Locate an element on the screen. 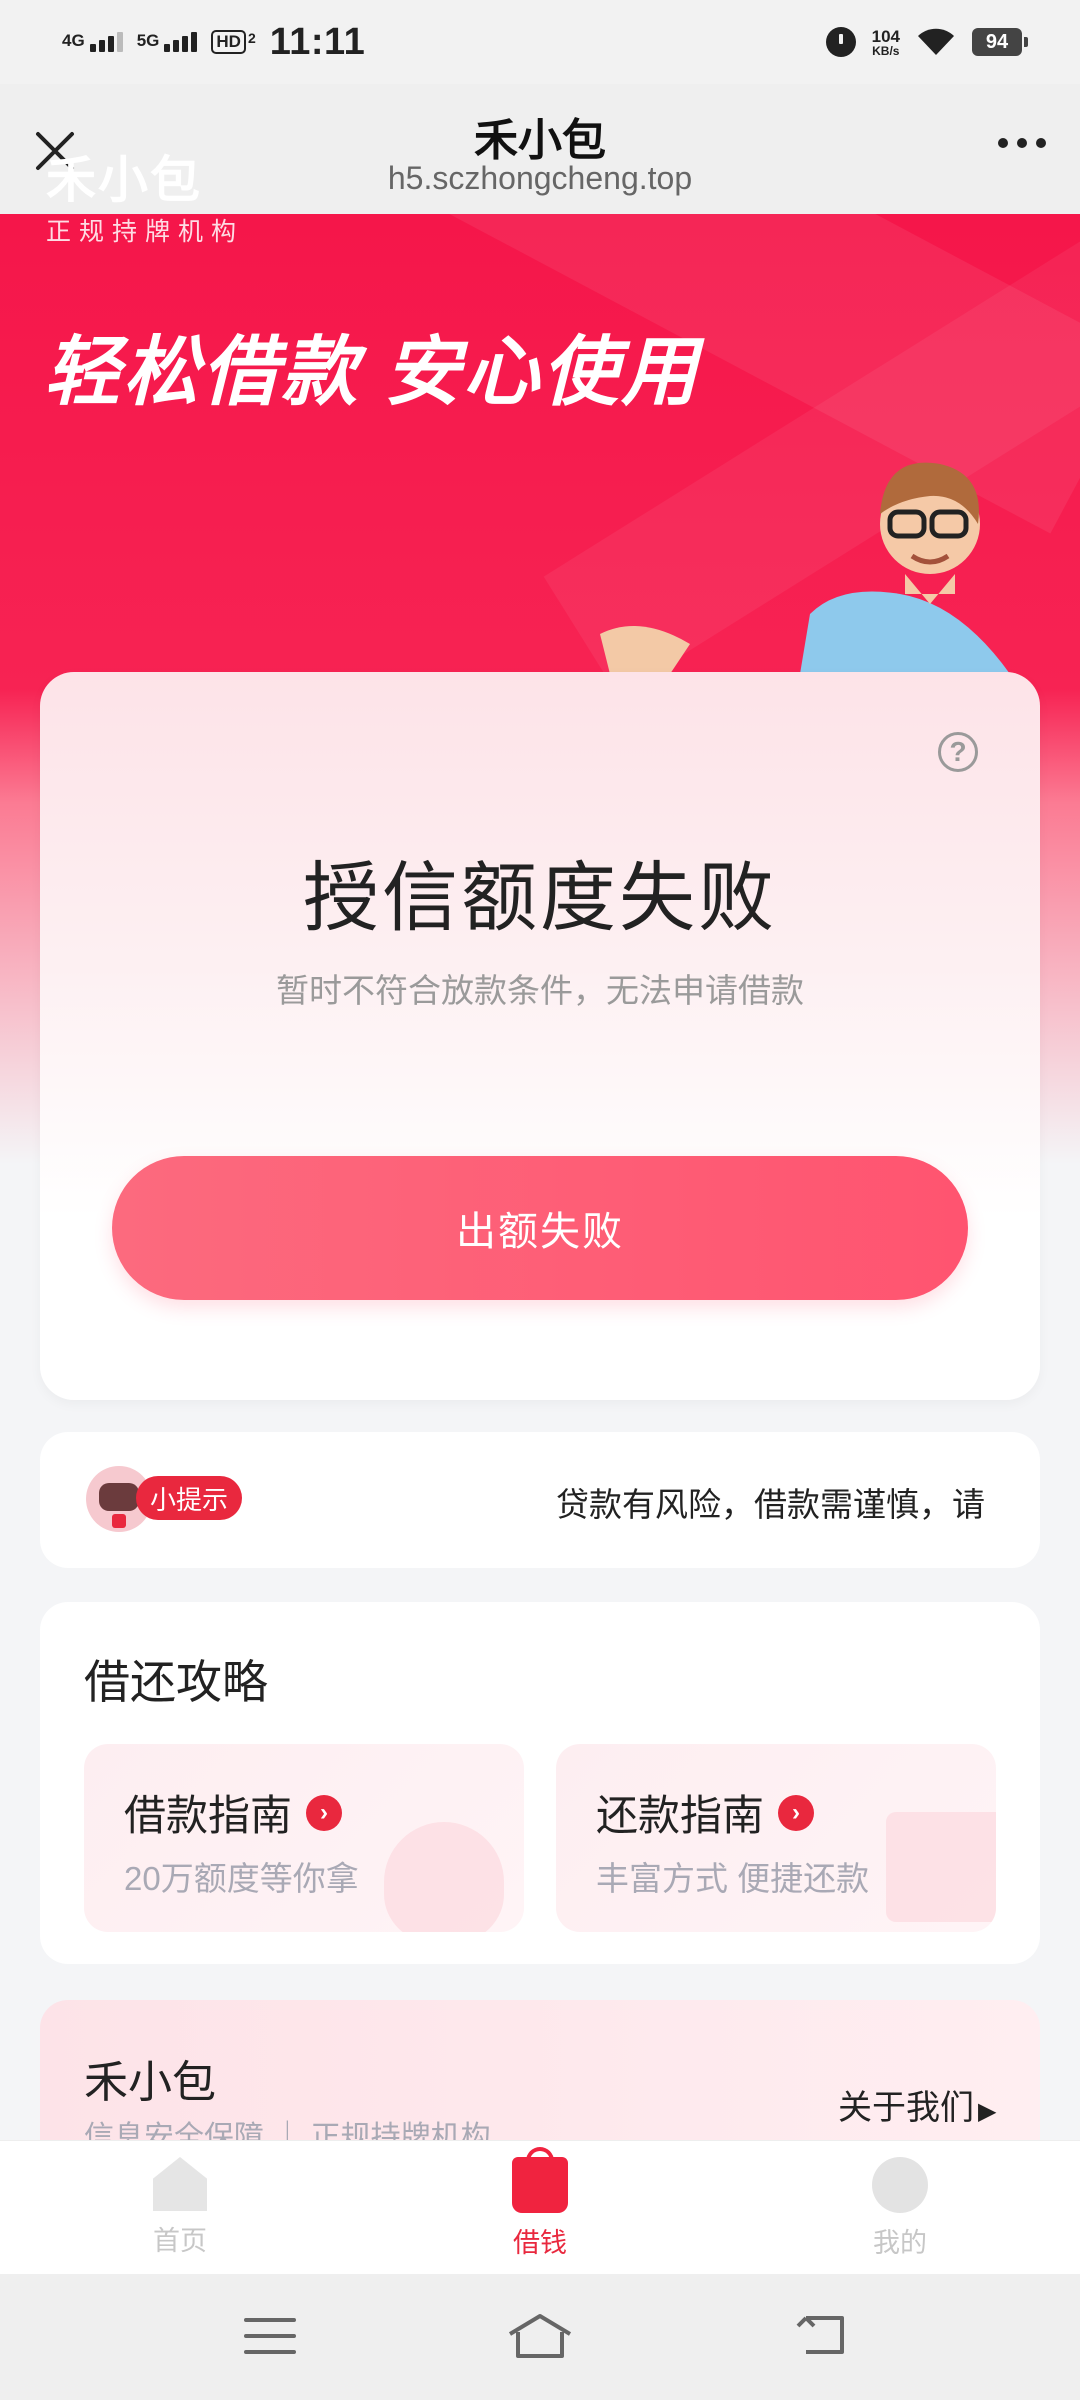 This screenshot has height=2400, width=1080. network-speed: 104 KB/s is located at coordinates (886, 42).